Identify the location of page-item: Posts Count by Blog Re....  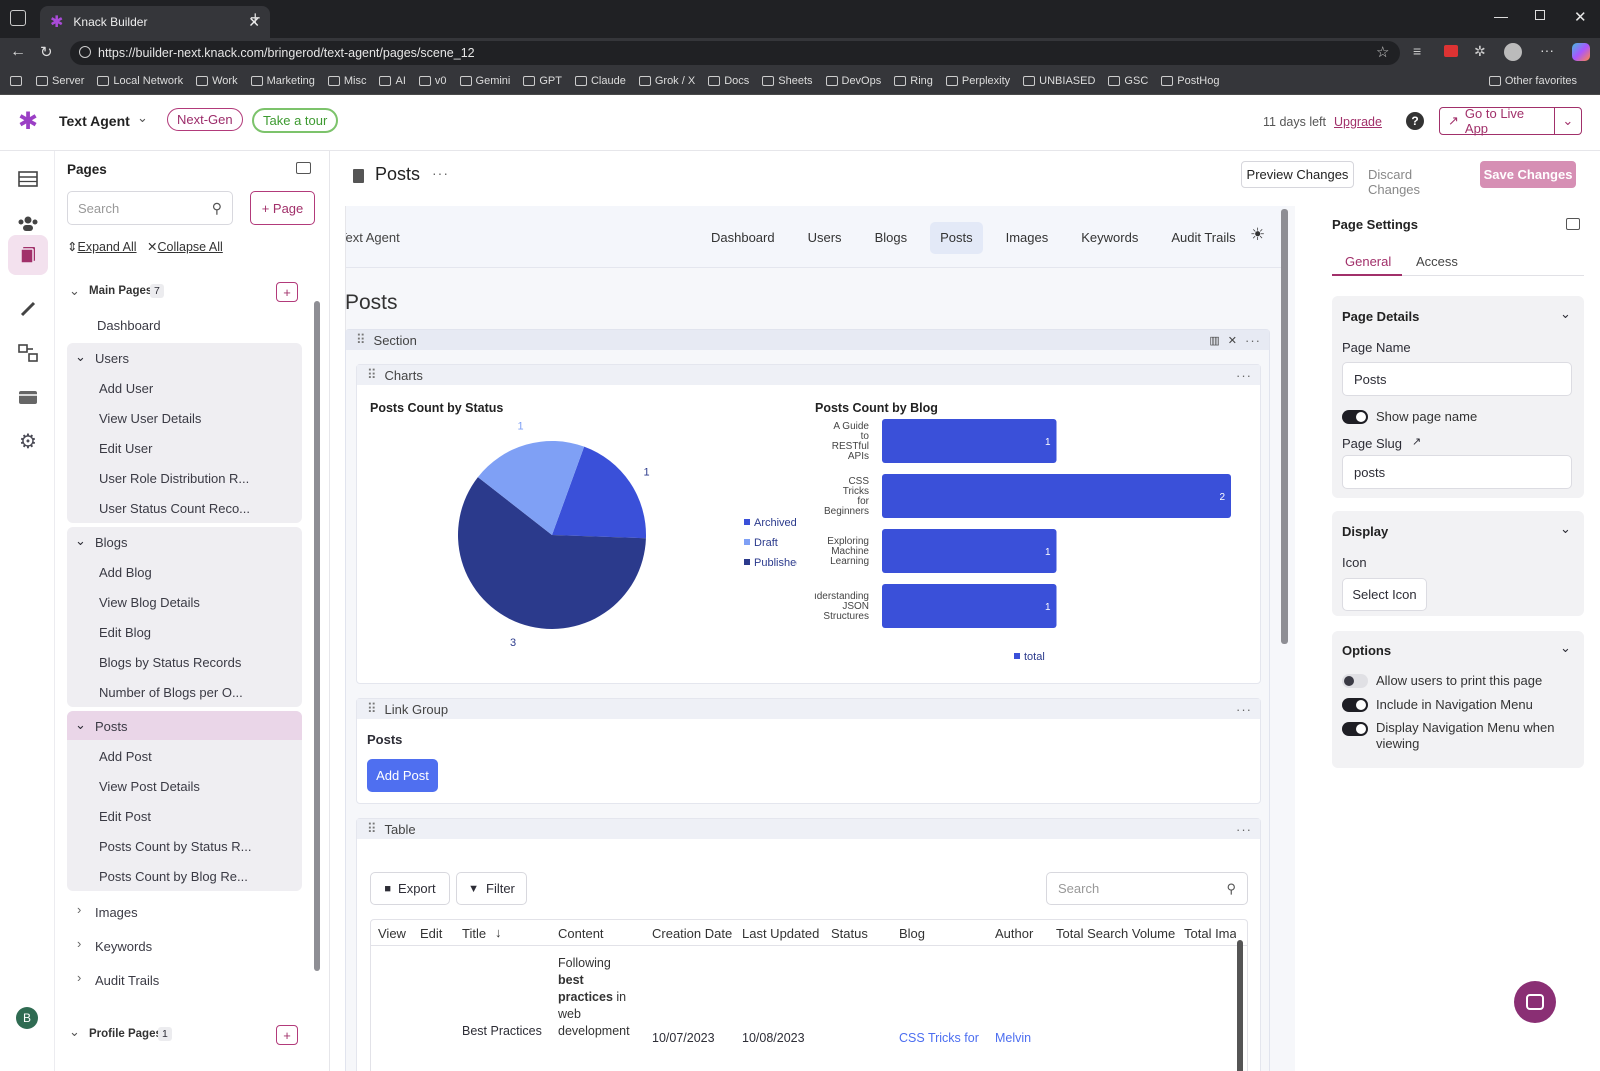
(173, 876).